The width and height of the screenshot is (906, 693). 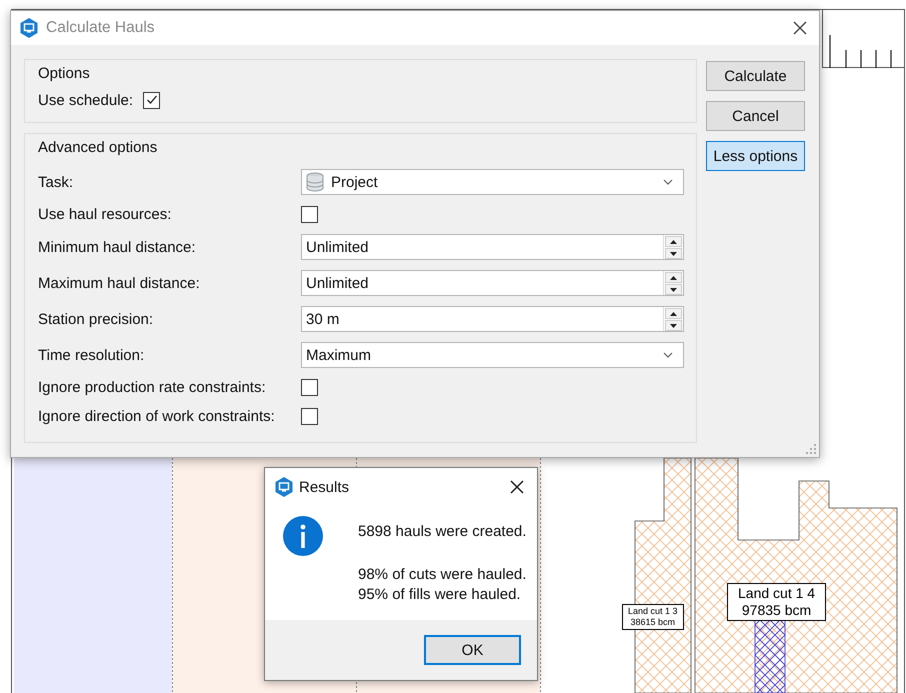 I want to click on field-label: Minimum haul distance:, so click(x=117, y=247).